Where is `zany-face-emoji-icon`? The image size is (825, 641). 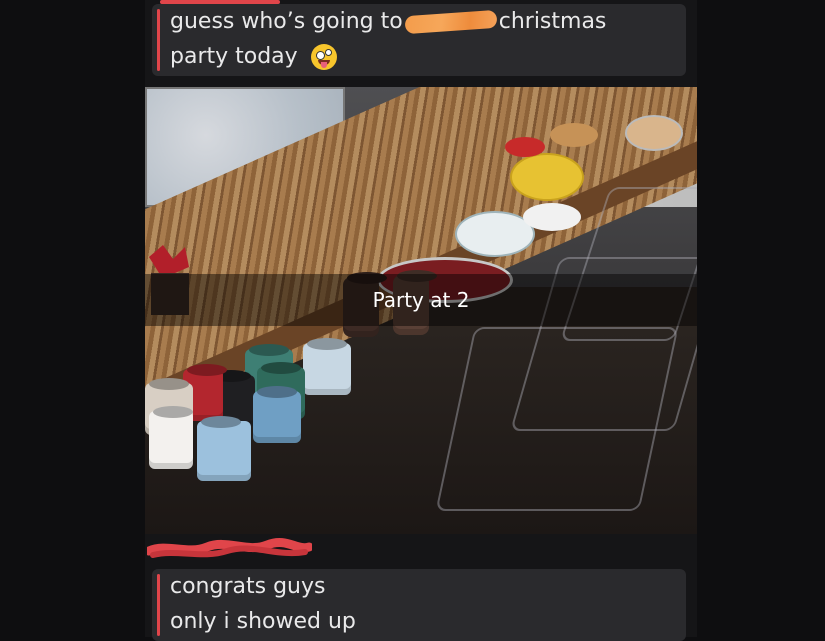
zany-face-emoji-icon is located at coordinates (323, 57).